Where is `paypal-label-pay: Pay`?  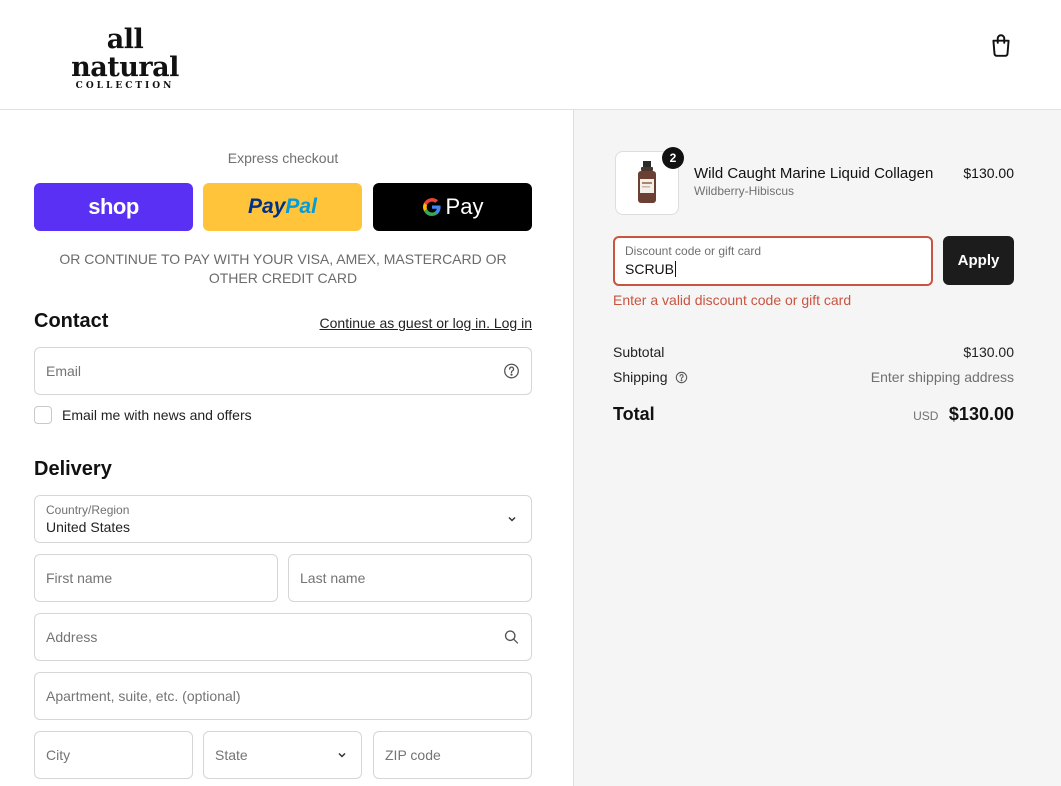 paypal-label-pay: Pay is located at coordinates (267, 206).